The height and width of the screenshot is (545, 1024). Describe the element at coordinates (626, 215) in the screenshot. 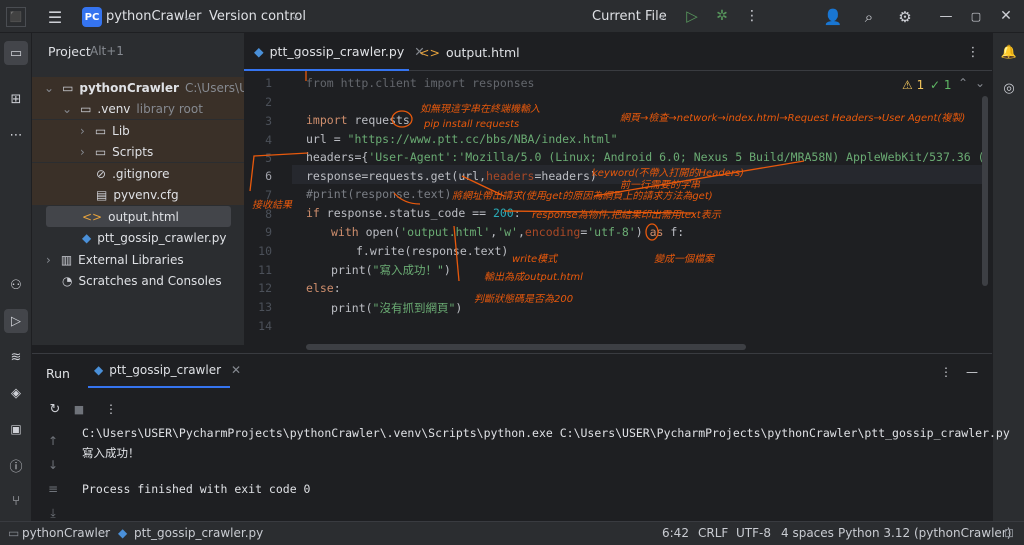

I see `annotation-note: response為物件,把結果印出需用text表示` at that location.